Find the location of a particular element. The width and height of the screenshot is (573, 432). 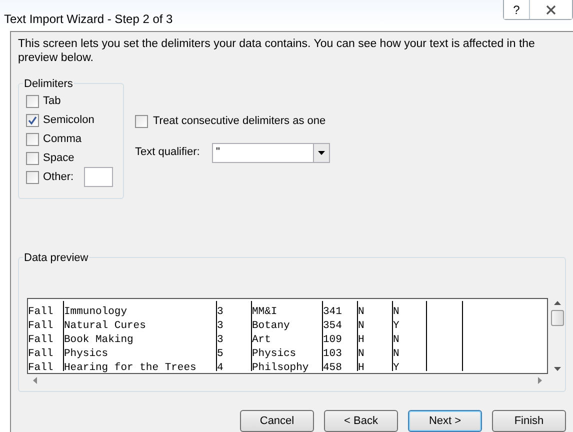

scroll-thumb is located at coordinates (557, 318).